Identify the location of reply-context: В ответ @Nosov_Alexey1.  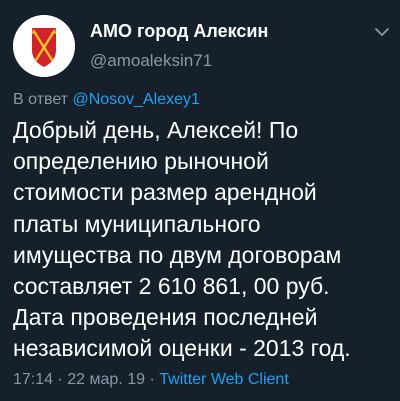
(106, 100).